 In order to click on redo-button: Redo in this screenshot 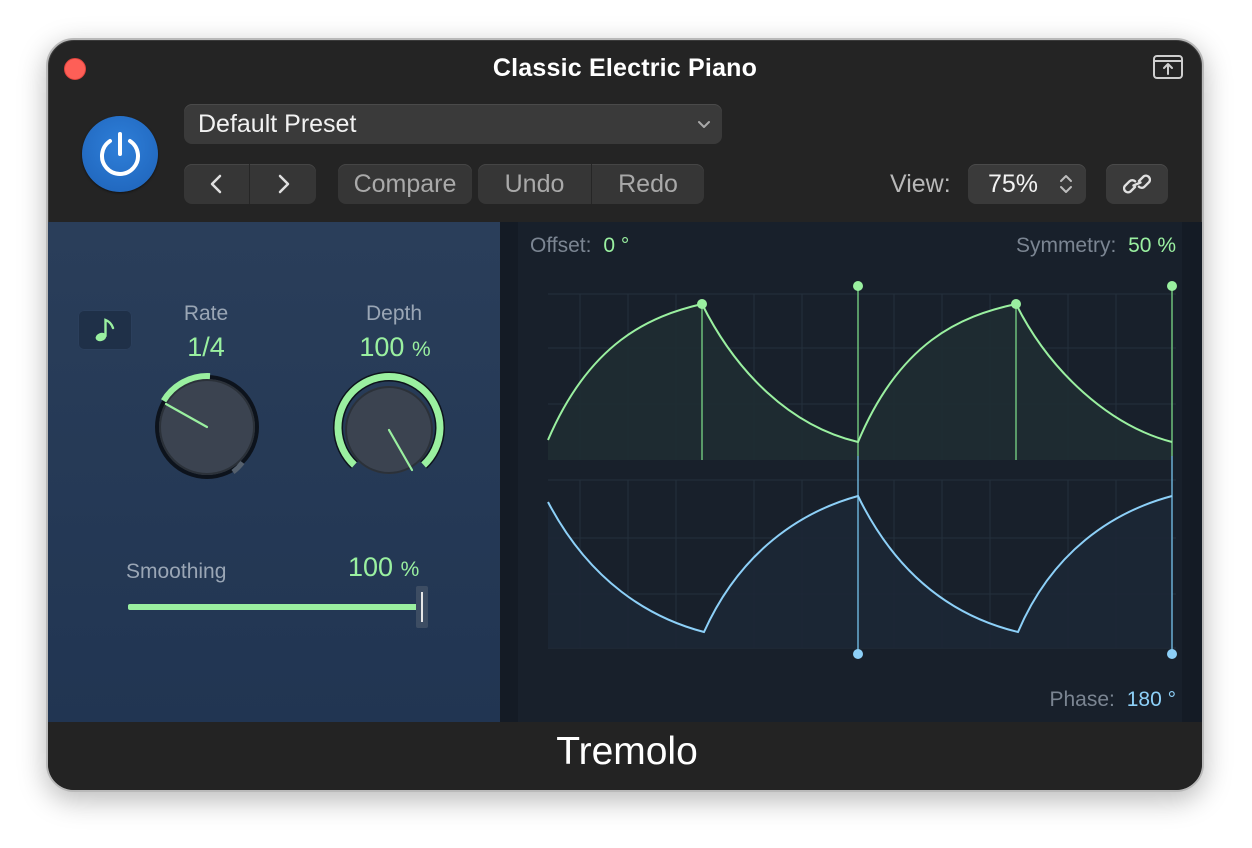, I will do `click(648, 184)`.